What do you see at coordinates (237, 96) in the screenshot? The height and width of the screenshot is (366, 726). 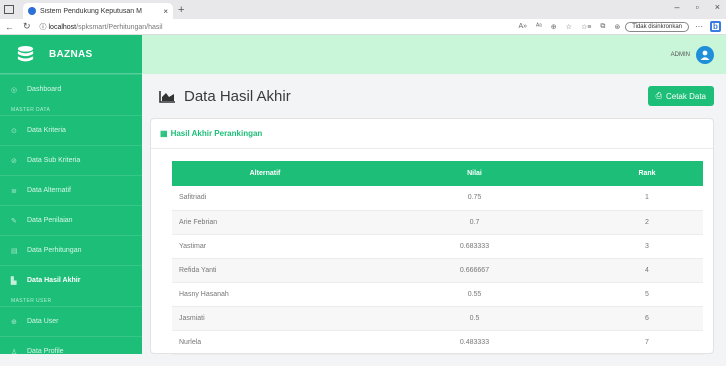 I see `page-title-text: Data Hasil Akhir` at bounding box center [237, 96].